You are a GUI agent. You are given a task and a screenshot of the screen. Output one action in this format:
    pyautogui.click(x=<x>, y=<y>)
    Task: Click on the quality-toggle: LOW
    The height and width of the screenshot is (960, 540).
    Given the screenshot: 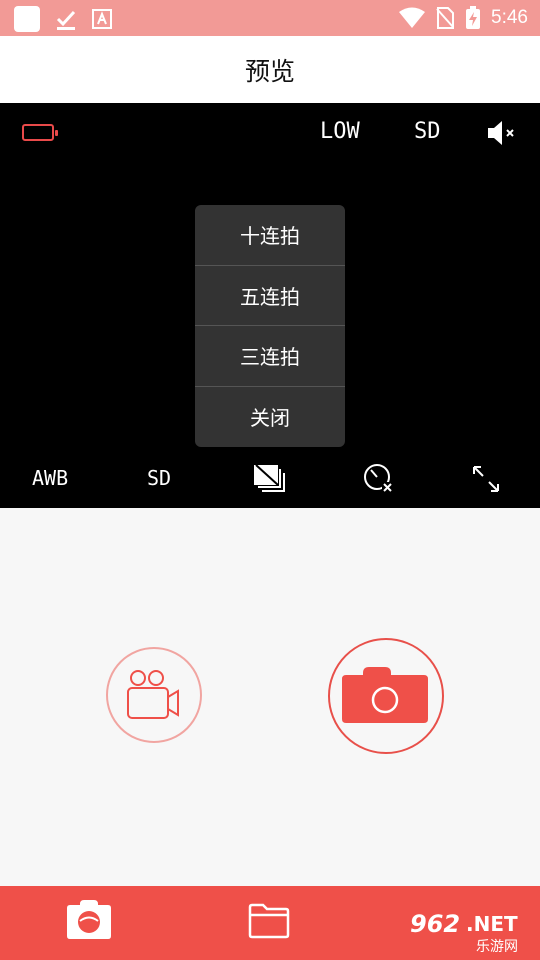 What is the action you would take?
    pyautogui.click(x=340, y=131)
    